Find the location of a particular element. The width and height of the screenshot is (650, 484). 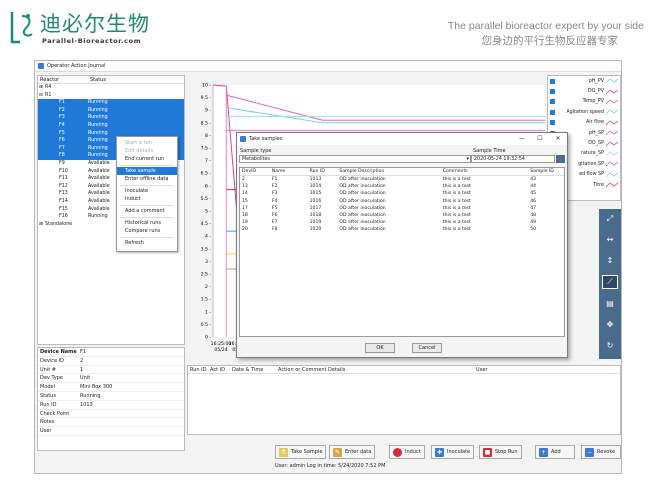

induct-button: Induct is located at coordinates (407, 452).